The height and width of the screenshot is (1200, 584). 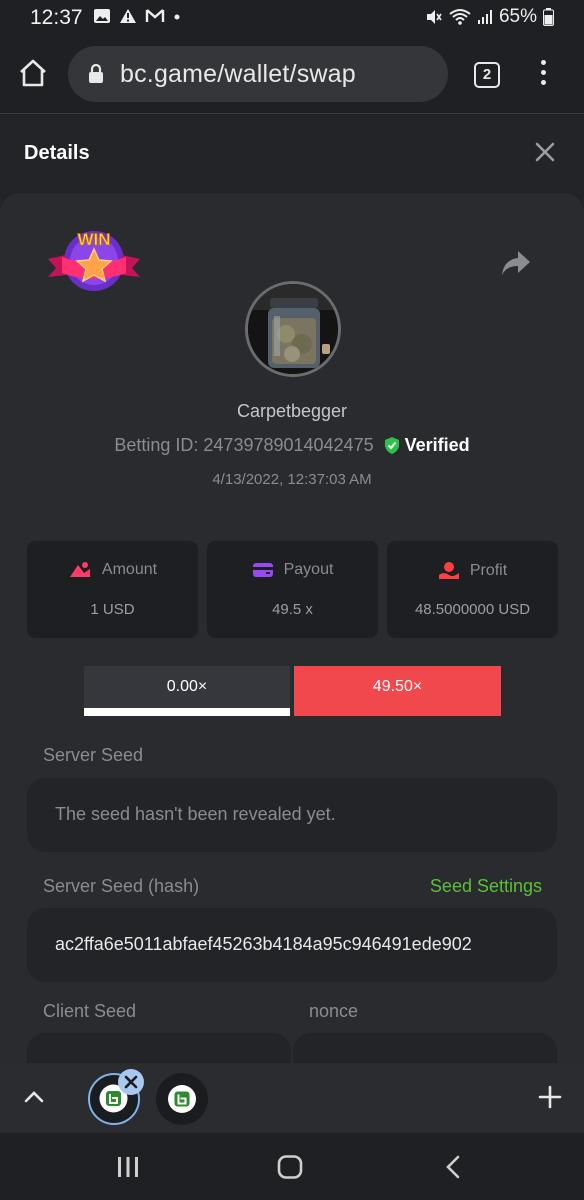 I want to click on tab-close-icon, so click(x=131, y=1082).